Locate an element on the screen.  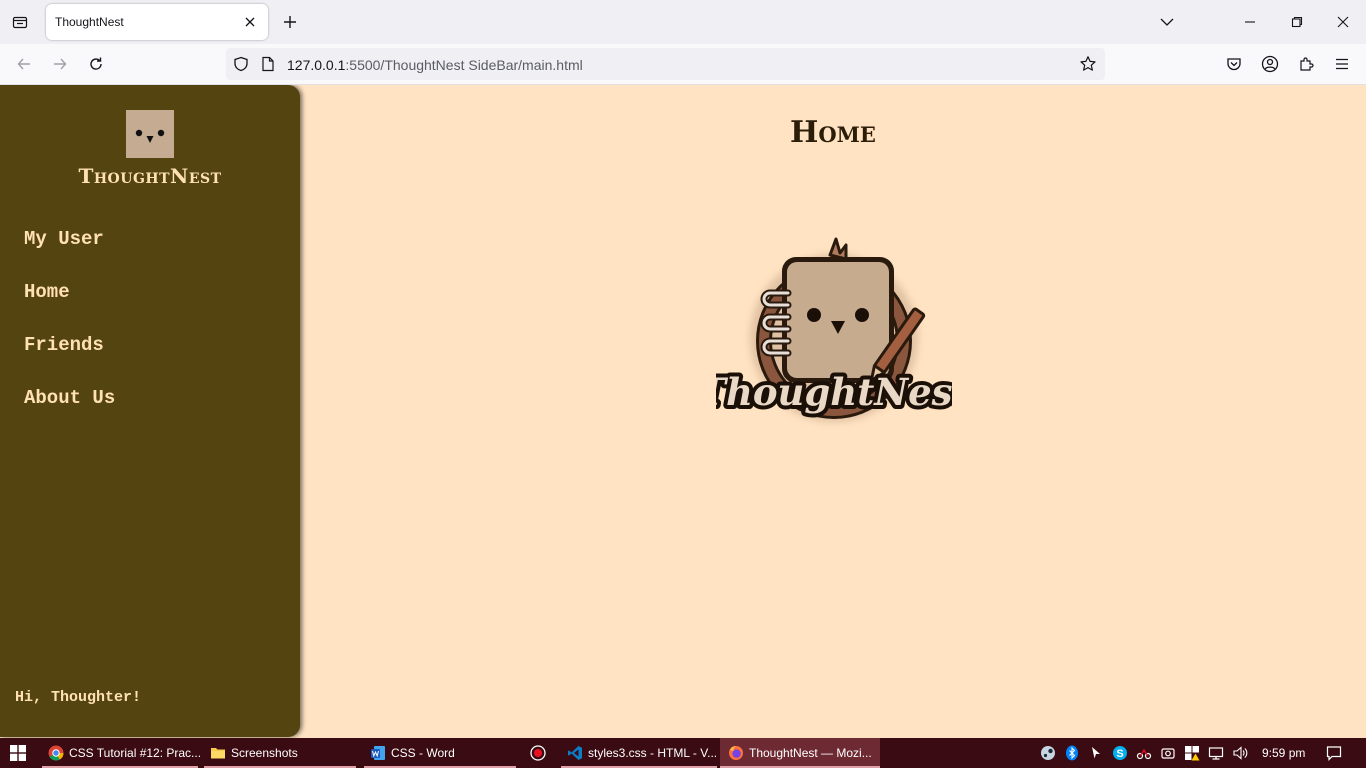
account-icon is located at coordinates (1270, 64).